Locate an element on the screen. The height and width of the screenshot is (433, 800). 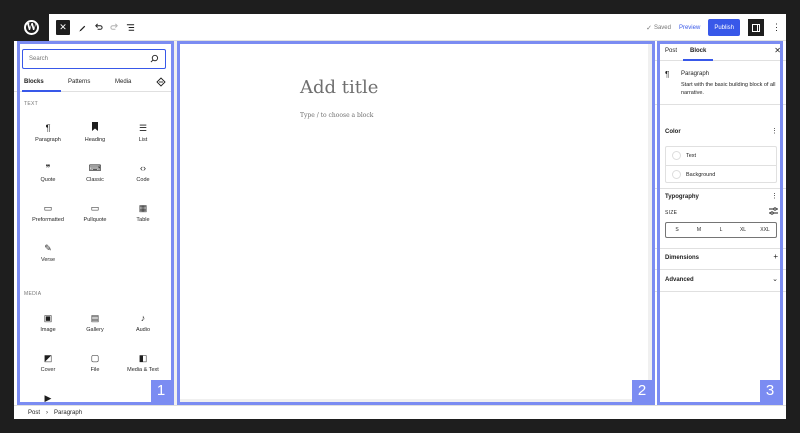
block-label: Gallery is located at coordinates (95, 330).